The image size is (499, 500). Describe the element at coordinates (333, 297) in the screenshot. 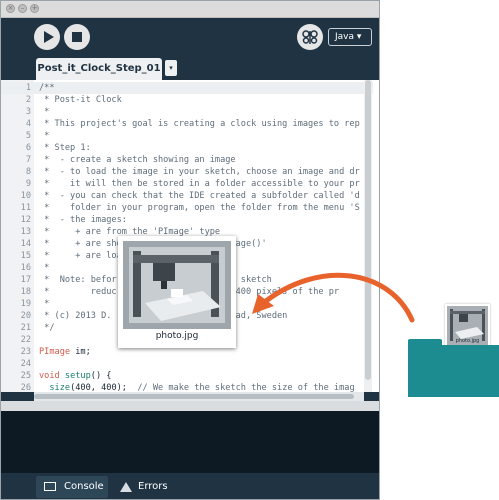

I see `drag-arrow-icon` at that location.